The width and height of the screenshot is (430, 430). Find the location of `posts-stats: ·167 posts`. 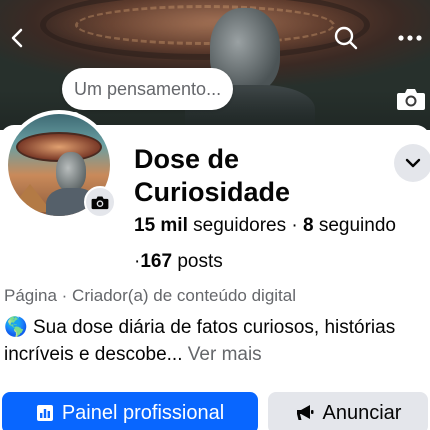

posts-stats: ·167 posts is located at coordinates (178, 262).